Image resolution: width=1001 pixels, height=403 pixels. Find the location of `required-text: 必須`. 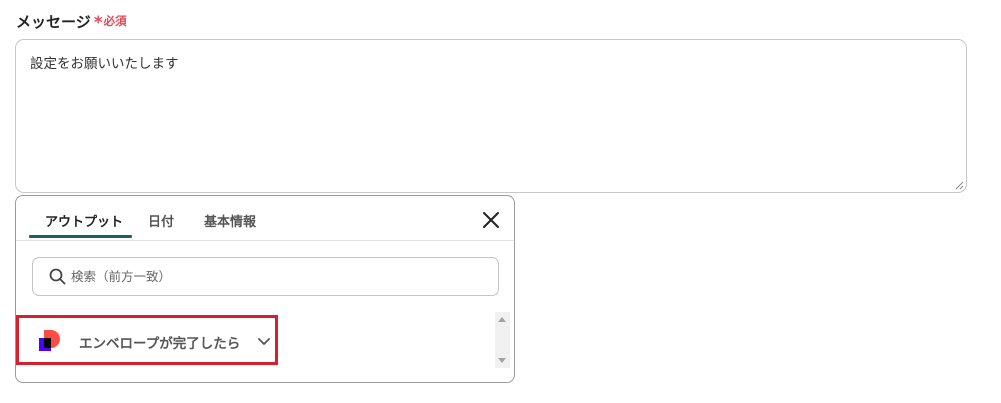

required-text: 必須 is located at coordinates (115, 21).